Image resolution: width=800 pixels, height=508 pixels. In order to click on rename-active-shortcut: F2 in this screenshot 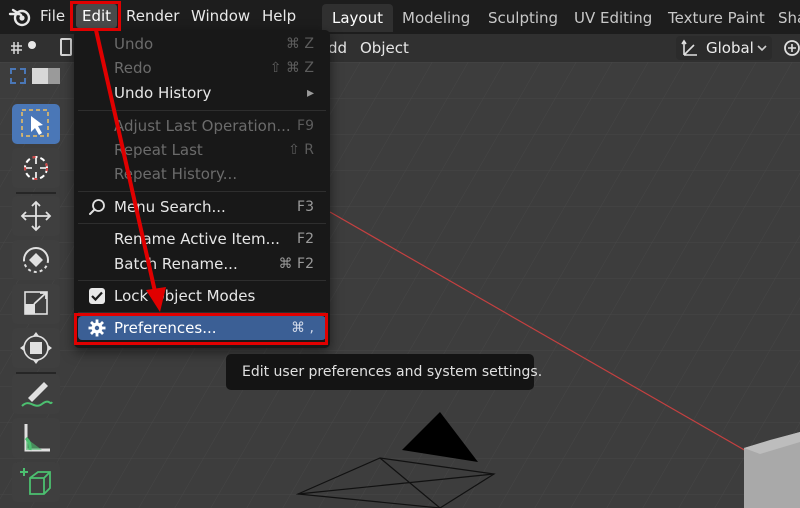, I will do `click(305, 239)`.